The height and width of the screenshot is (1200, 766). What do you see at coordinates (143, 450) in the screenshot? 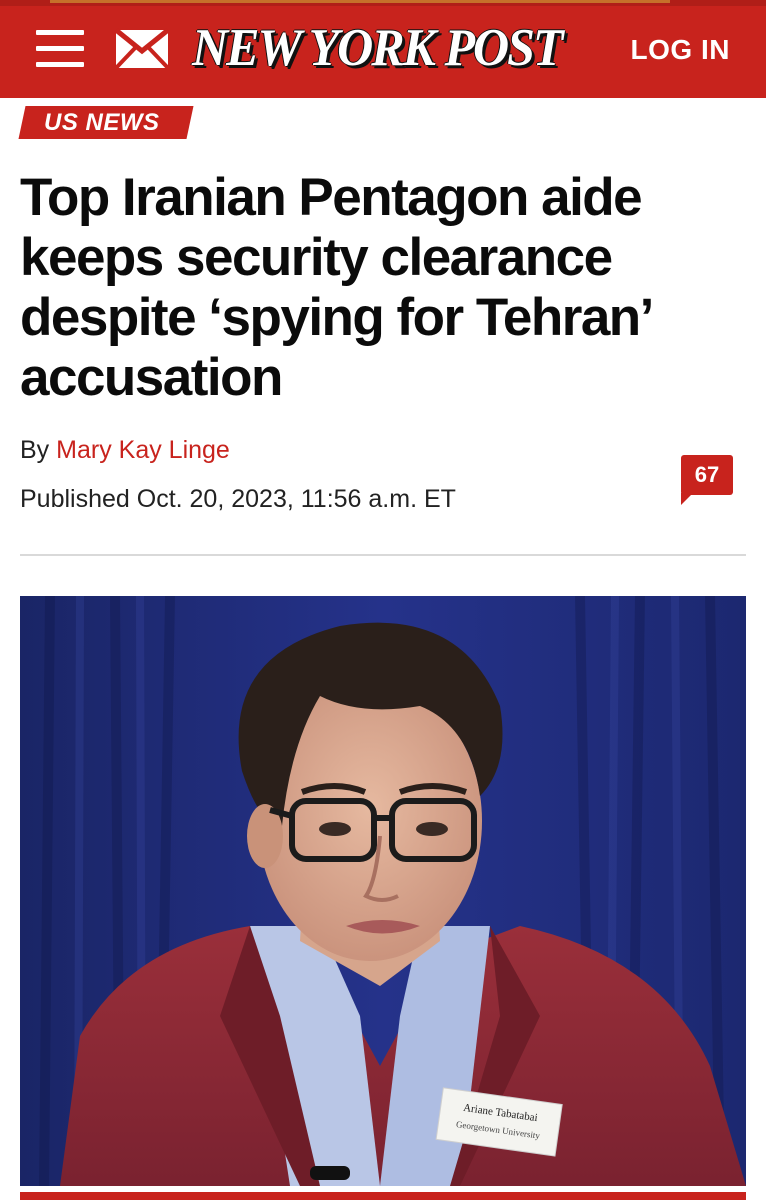
I see `author-link: Mary Kay Linge` at bounding box center [143, 450].